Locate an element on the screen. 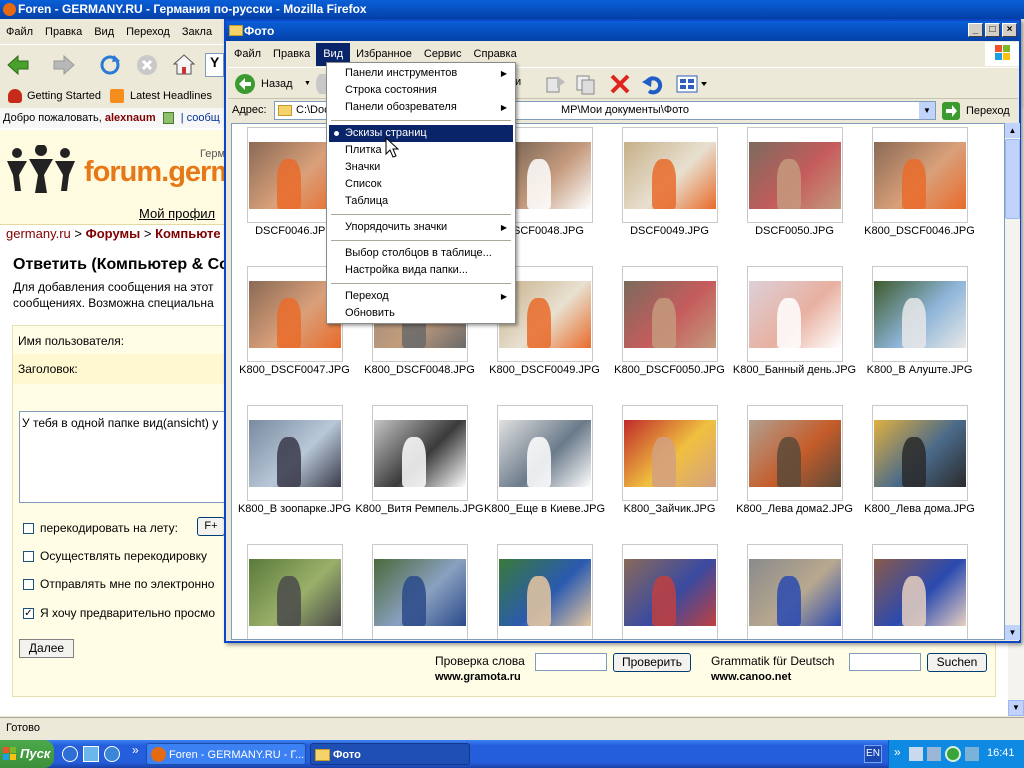 This screenshot has width=1024, height=768. ie-quicklaunch-icon is located at coordinates (70, 754).